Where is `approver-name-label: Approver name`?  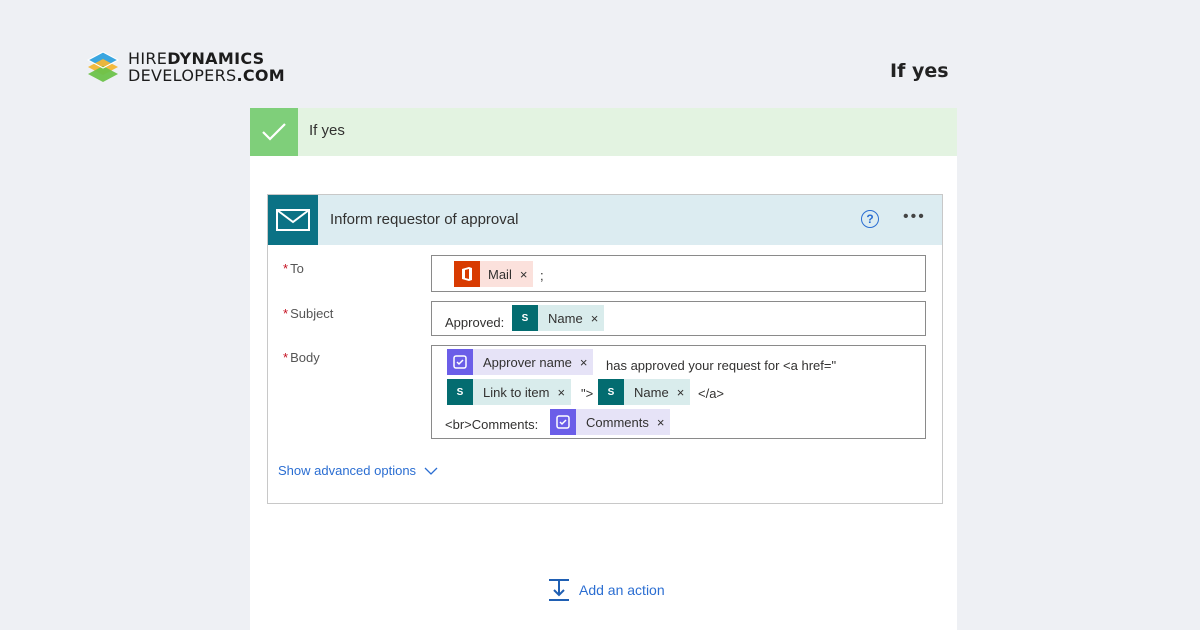 approver-name-label: Approver name is located at coordinates (526, 362).